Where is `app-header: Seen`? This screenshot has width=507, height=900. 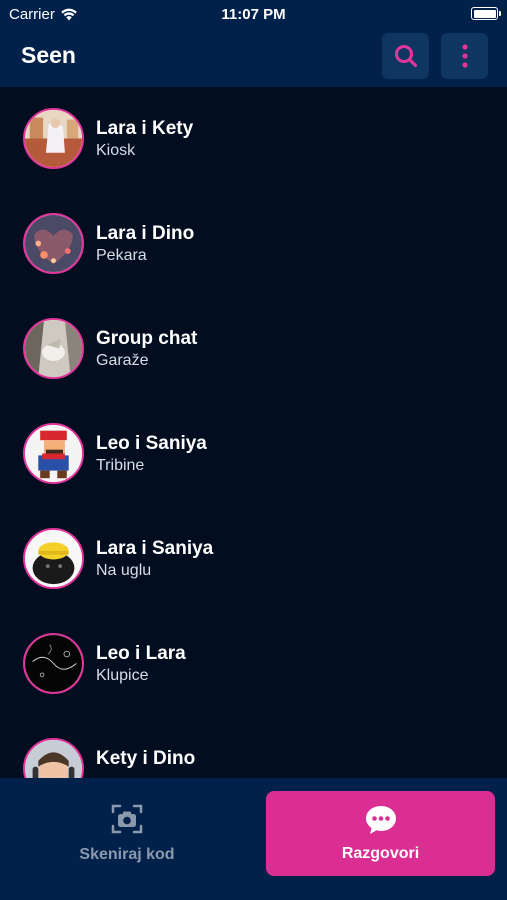 app-header: Seen is located at coordinates (253, 58).